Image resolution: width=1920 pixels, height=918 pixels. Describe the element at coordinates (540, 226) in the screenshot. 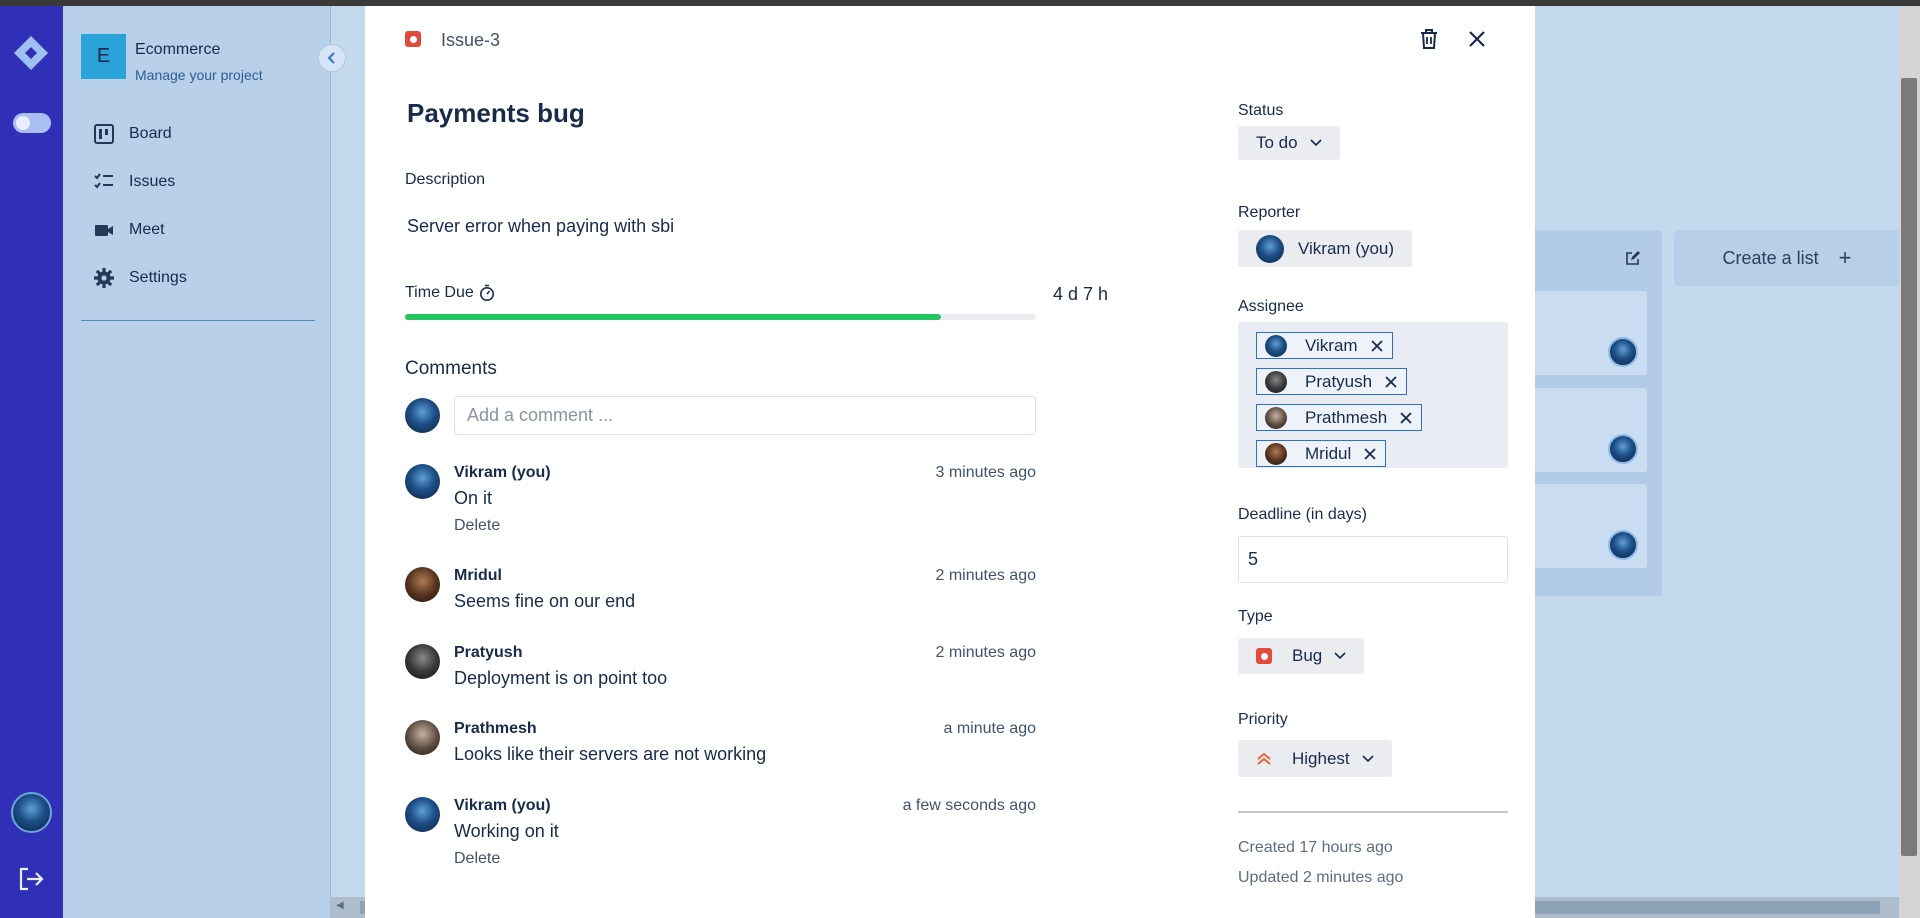

I see `description-text: Server error when paying with sbi` at that location.